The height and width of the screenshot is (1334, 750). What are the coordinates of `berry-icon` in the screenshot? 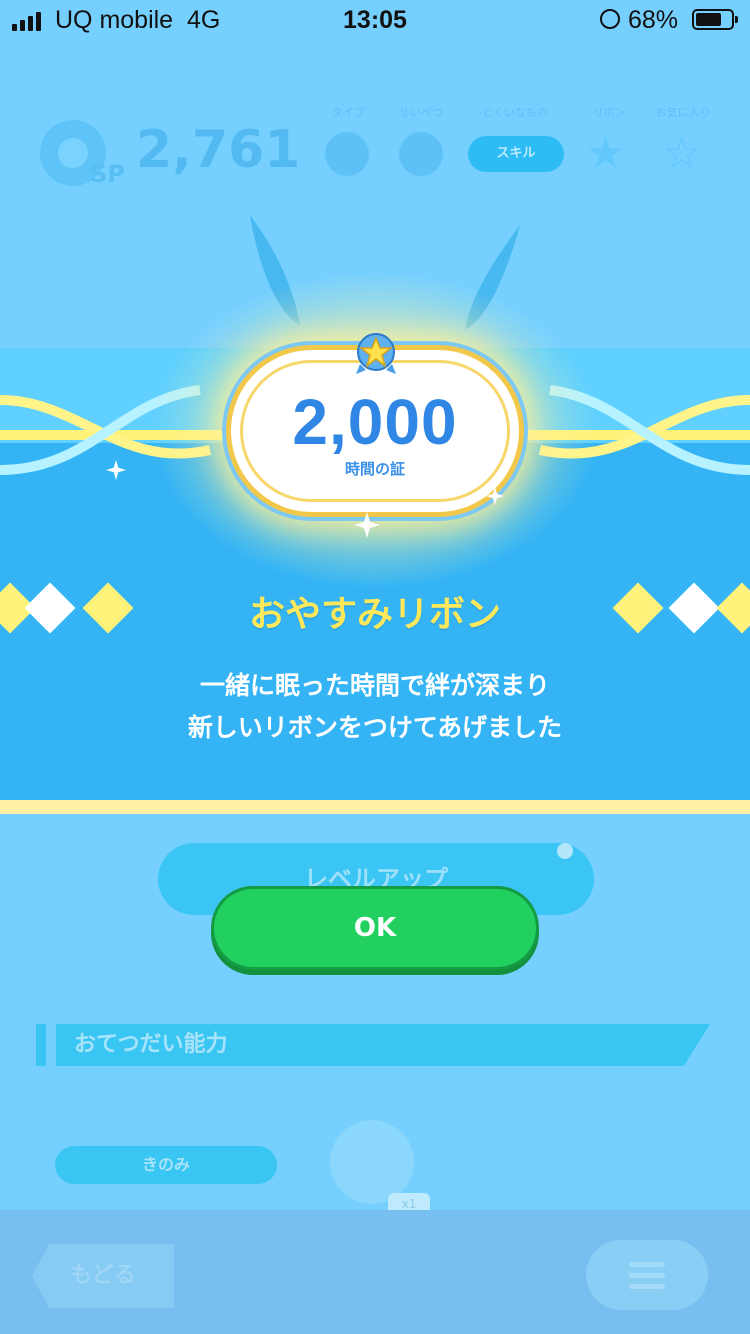 It's located at (372, 1162).